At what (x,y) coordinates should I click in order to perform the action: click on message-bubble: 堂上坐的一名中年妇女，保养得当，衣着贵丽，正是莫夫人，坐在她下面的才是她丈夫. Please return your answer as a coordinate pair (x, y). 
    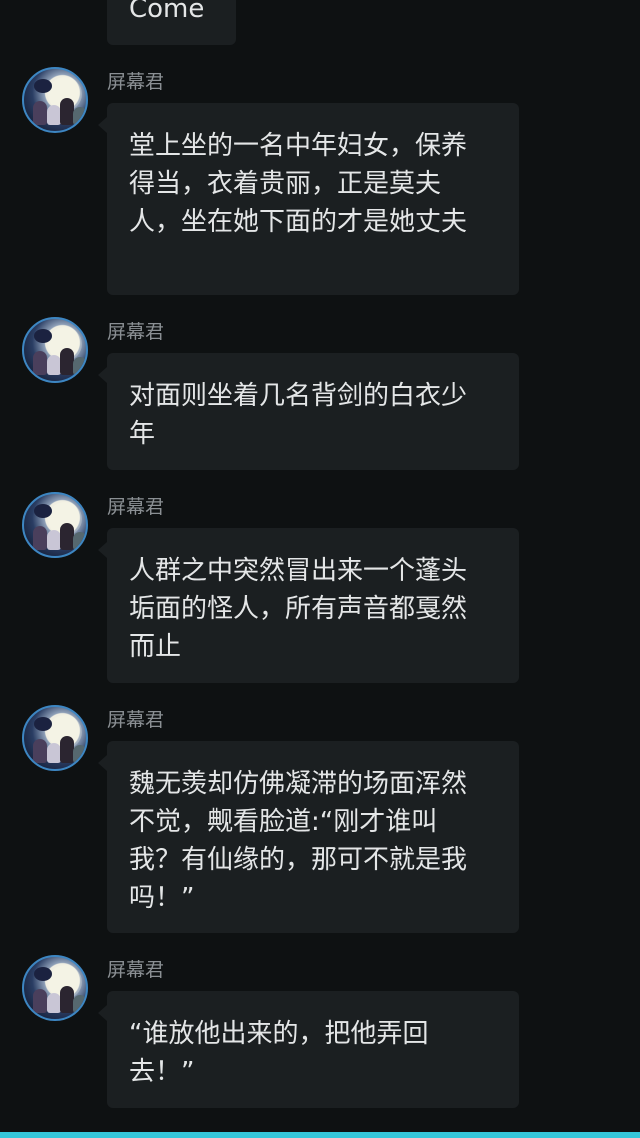
    Looking at the image, I should click on (308, 199).